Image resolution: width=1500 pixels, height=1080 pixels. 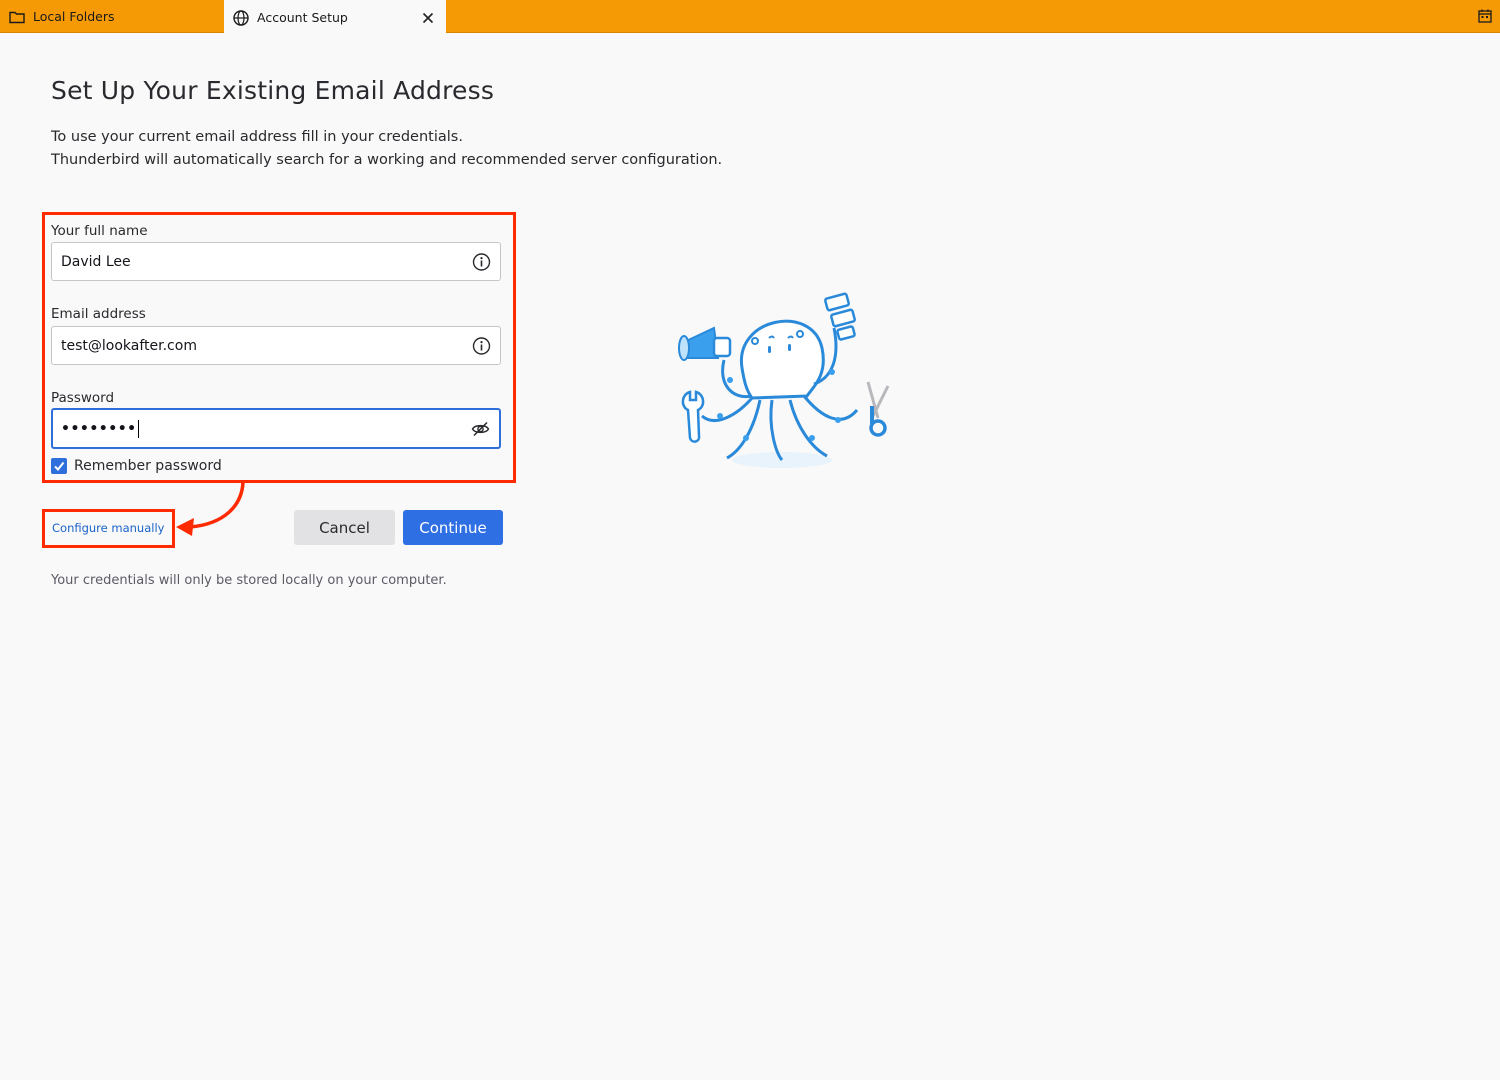 I want to click on tab-local-folders: Local Folders, so click(x=111, y=16).